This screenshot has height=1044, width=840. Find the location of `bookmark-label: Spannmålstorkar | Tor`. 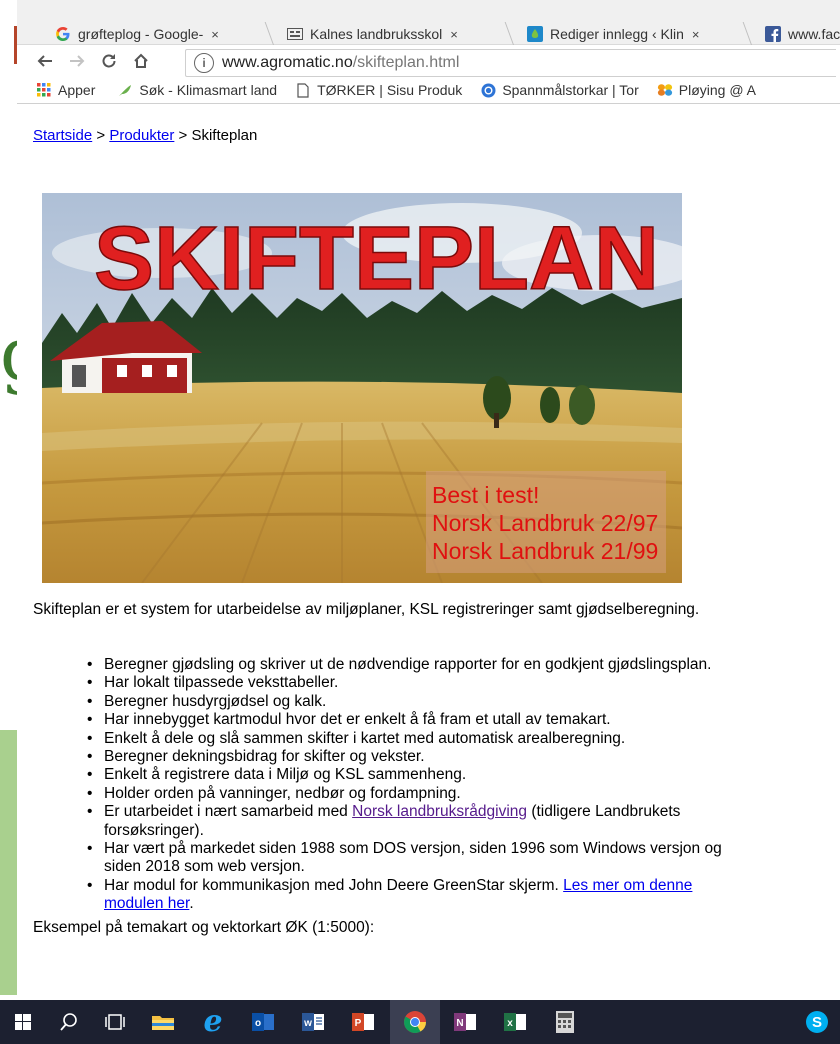

bookmark-label: Spannmålstorkar | Tor is located at coordinates (570, 90).